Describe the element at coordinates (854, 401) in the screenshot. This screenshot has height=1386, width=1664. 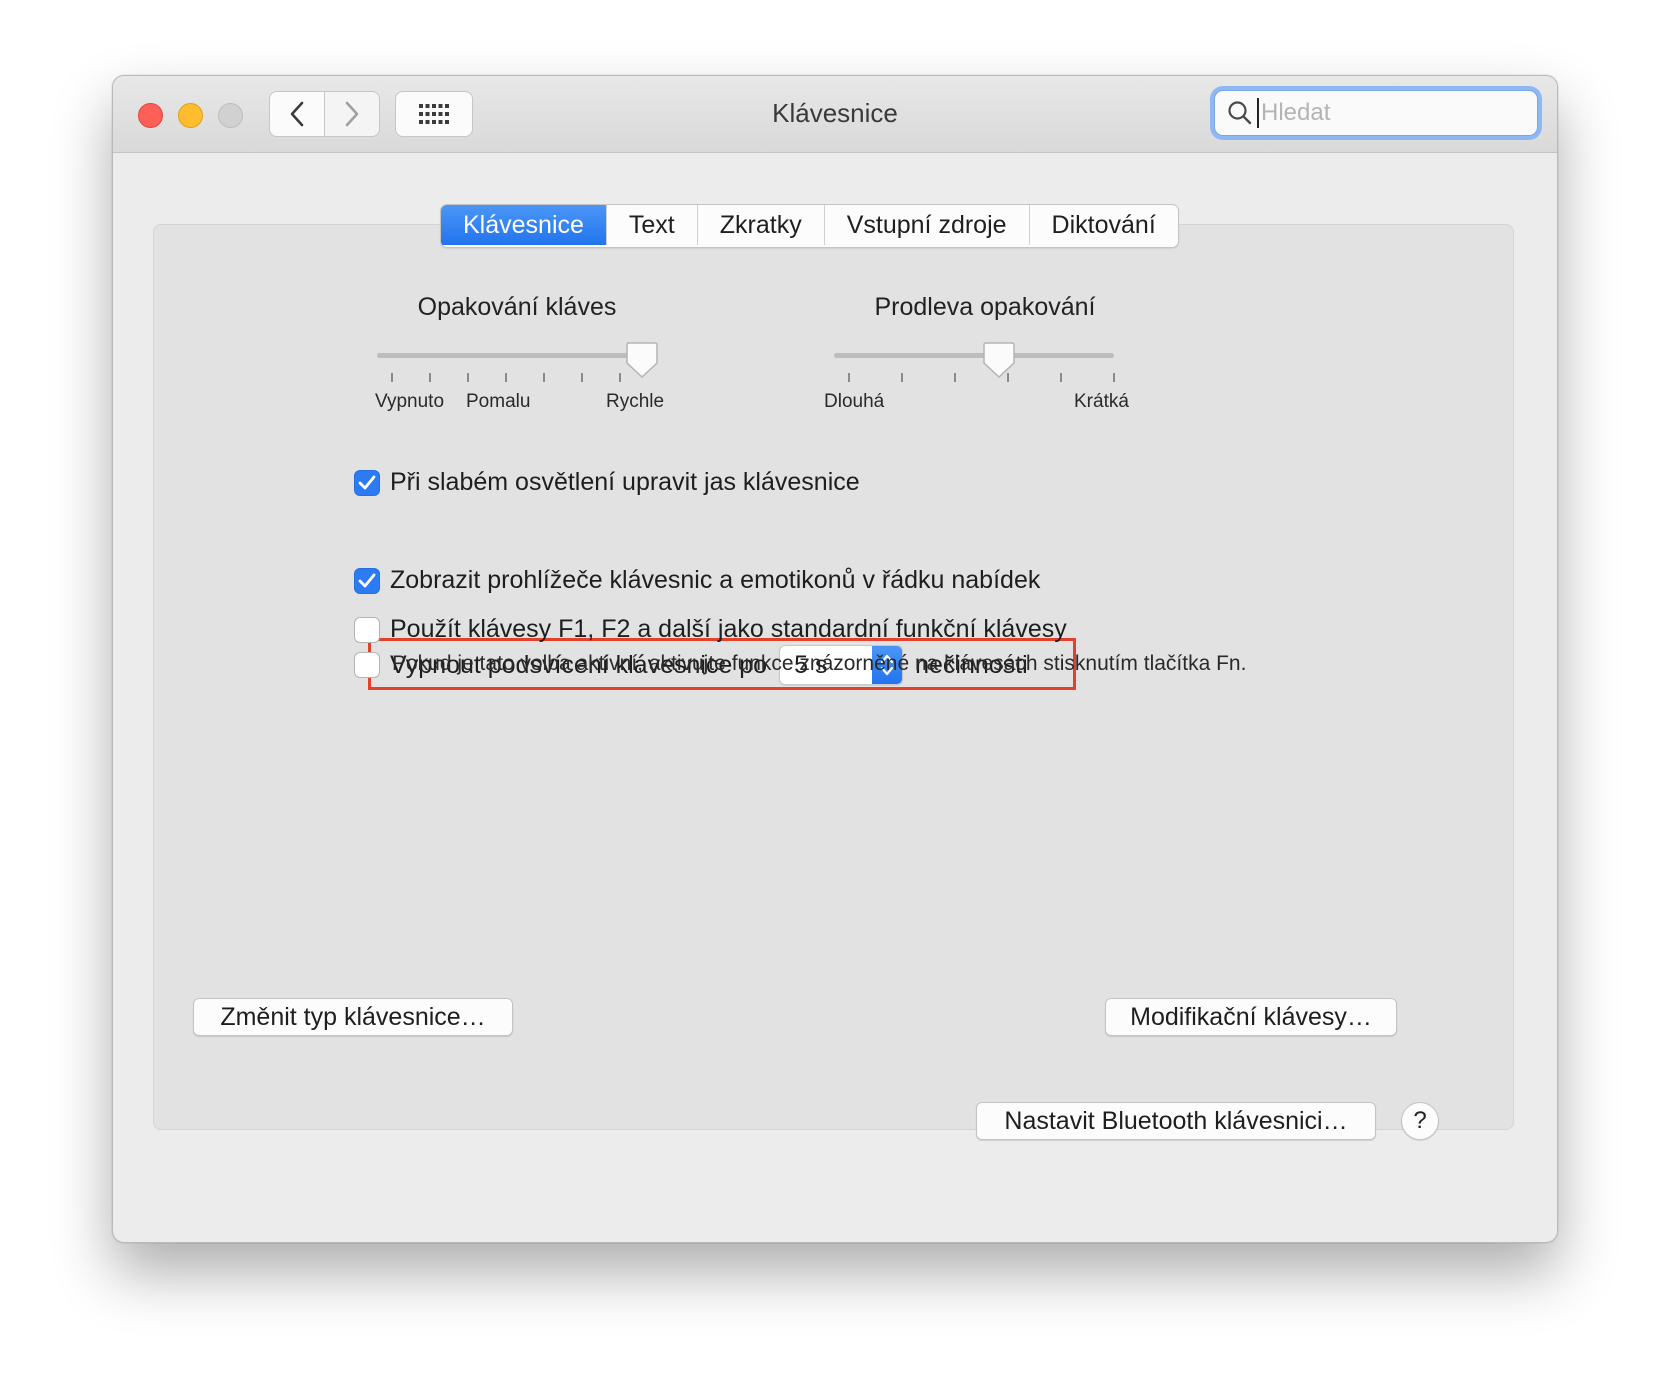
I see `tick-label-long: Dlouhá` at that location.